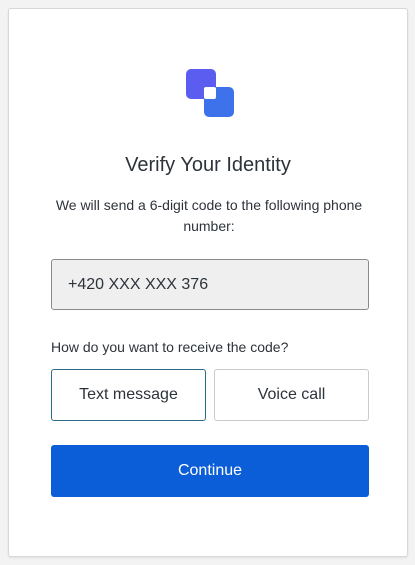 The height and width of the screenshot is (565, 415). What do you see at coordinates (208, 165) in the screenshot?
I see `page-title: Verify Your Identity` at bounding box center [208, 165].